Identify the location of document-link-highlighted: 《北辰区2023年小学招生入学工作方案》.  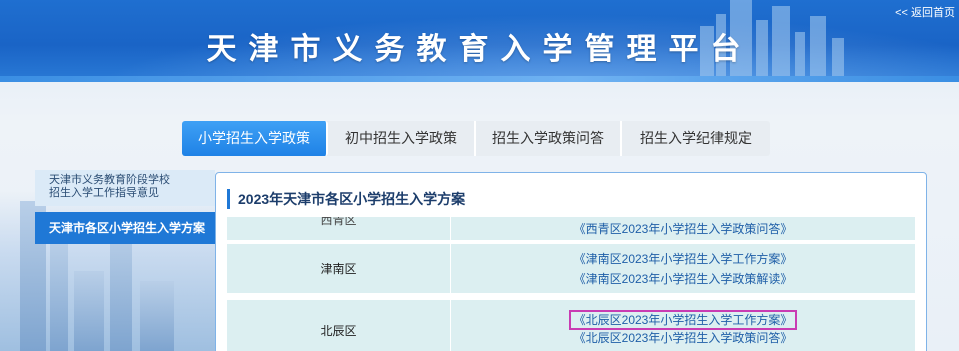
(683, 320).